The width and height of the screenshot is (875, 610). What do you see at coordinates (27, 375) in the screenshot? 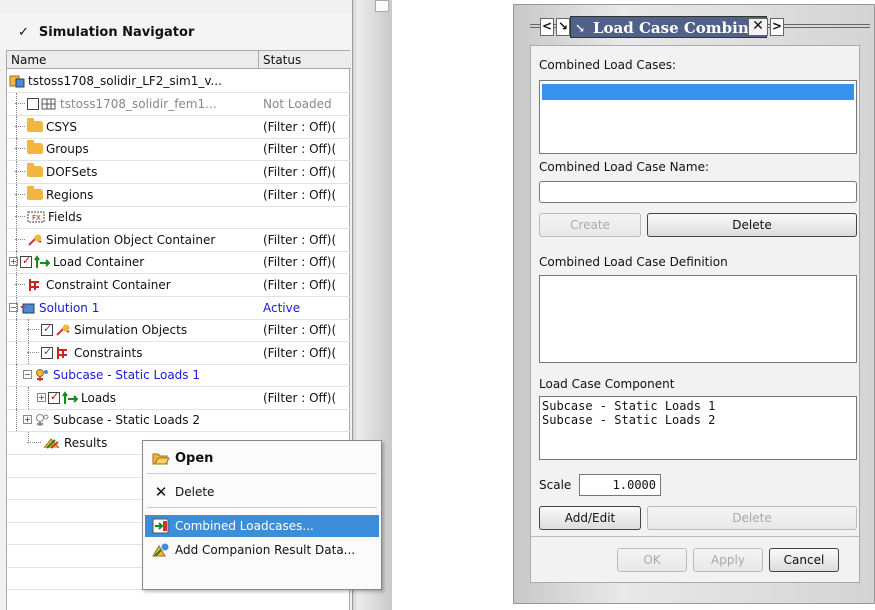
I see `collapse-icon: −` at bounding box center [27, 375].